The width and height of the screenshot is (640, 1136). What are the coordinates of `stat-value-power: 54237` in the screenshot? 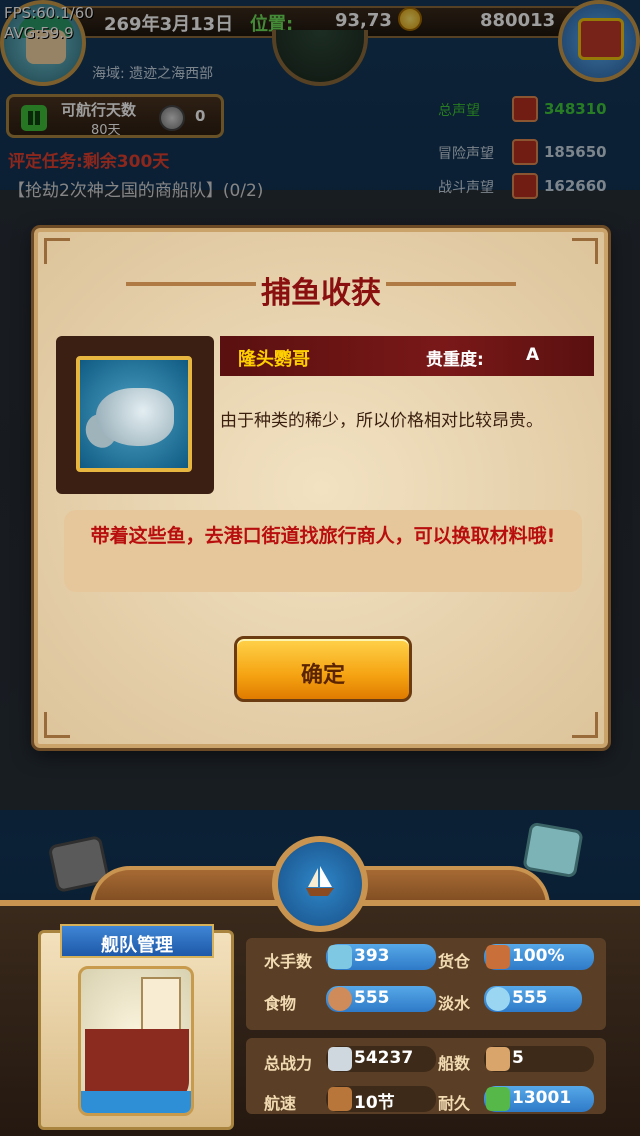 It's located at (384, 1058).